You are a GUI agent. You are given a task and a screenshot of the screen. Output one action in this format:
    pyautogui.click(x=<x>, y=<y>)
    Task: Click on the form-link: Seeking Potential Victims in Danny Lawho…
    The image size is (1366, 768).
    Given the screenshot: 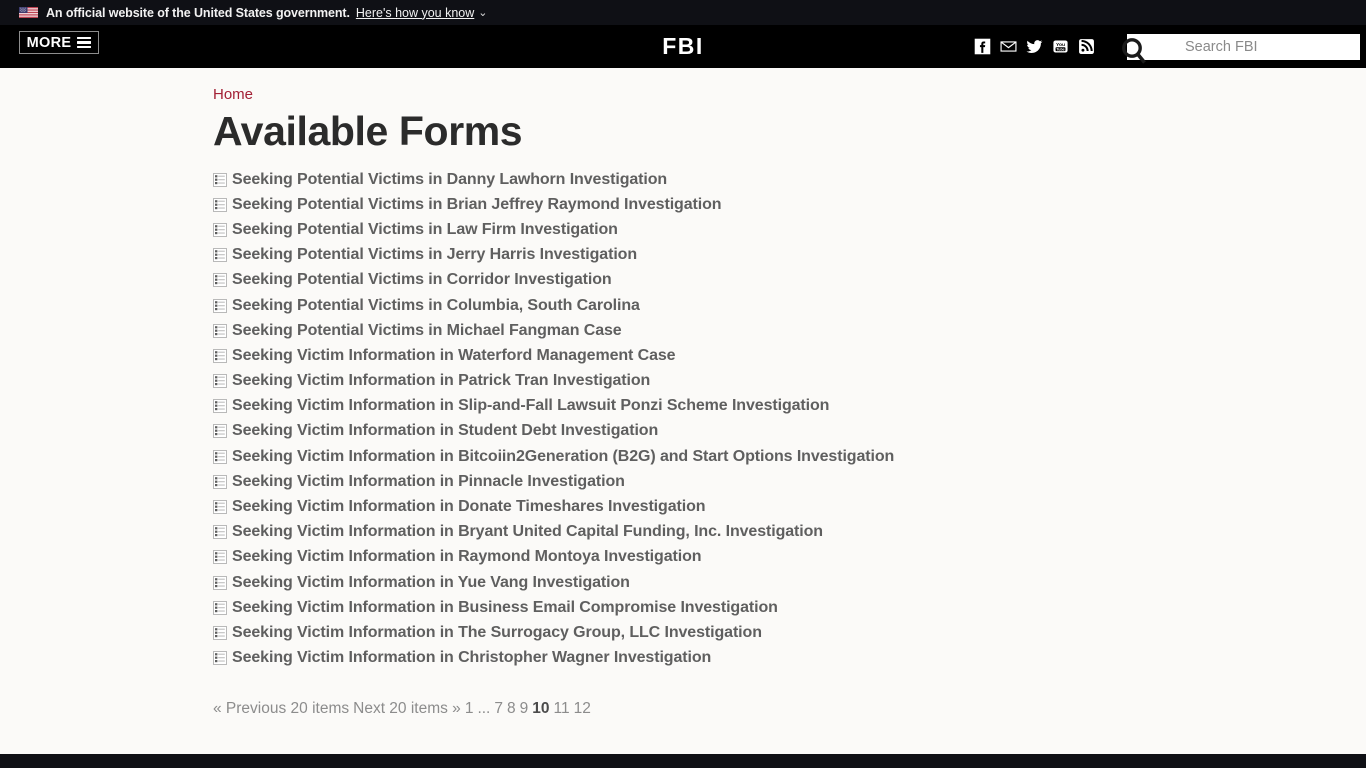 What is the action you would take?
    pyautogui.click(x=449, y=180)
    